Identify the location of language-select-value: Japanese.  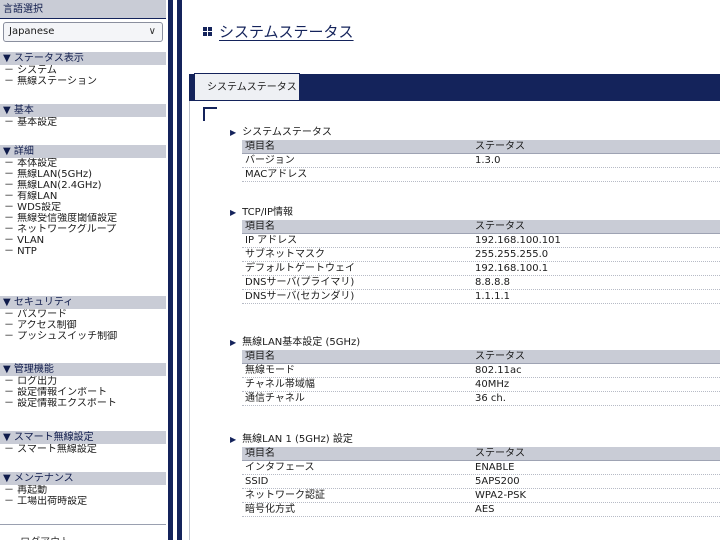
(32, 31).